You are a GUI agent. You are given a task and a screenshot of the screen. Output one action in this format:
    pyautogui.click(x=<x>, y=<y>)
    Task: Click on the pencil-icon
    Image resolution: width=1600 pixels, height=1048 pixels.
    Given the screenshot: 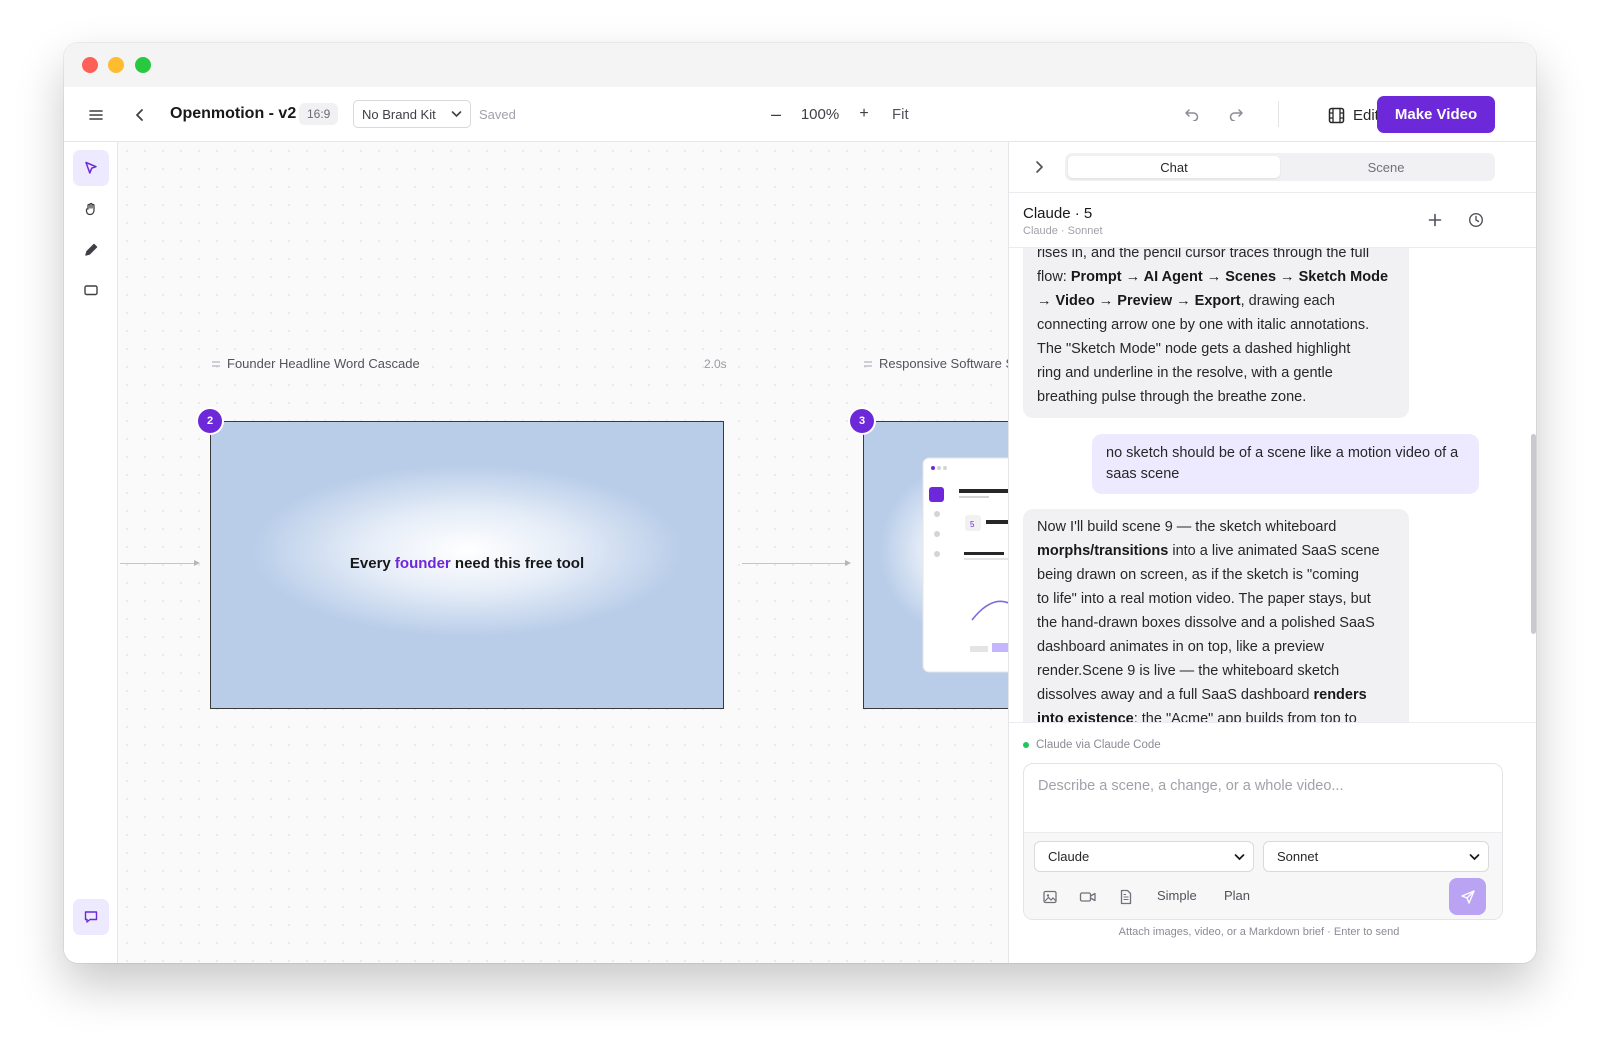 What is the action you would take?
    pyautogui.click(x=91, y=249)
    